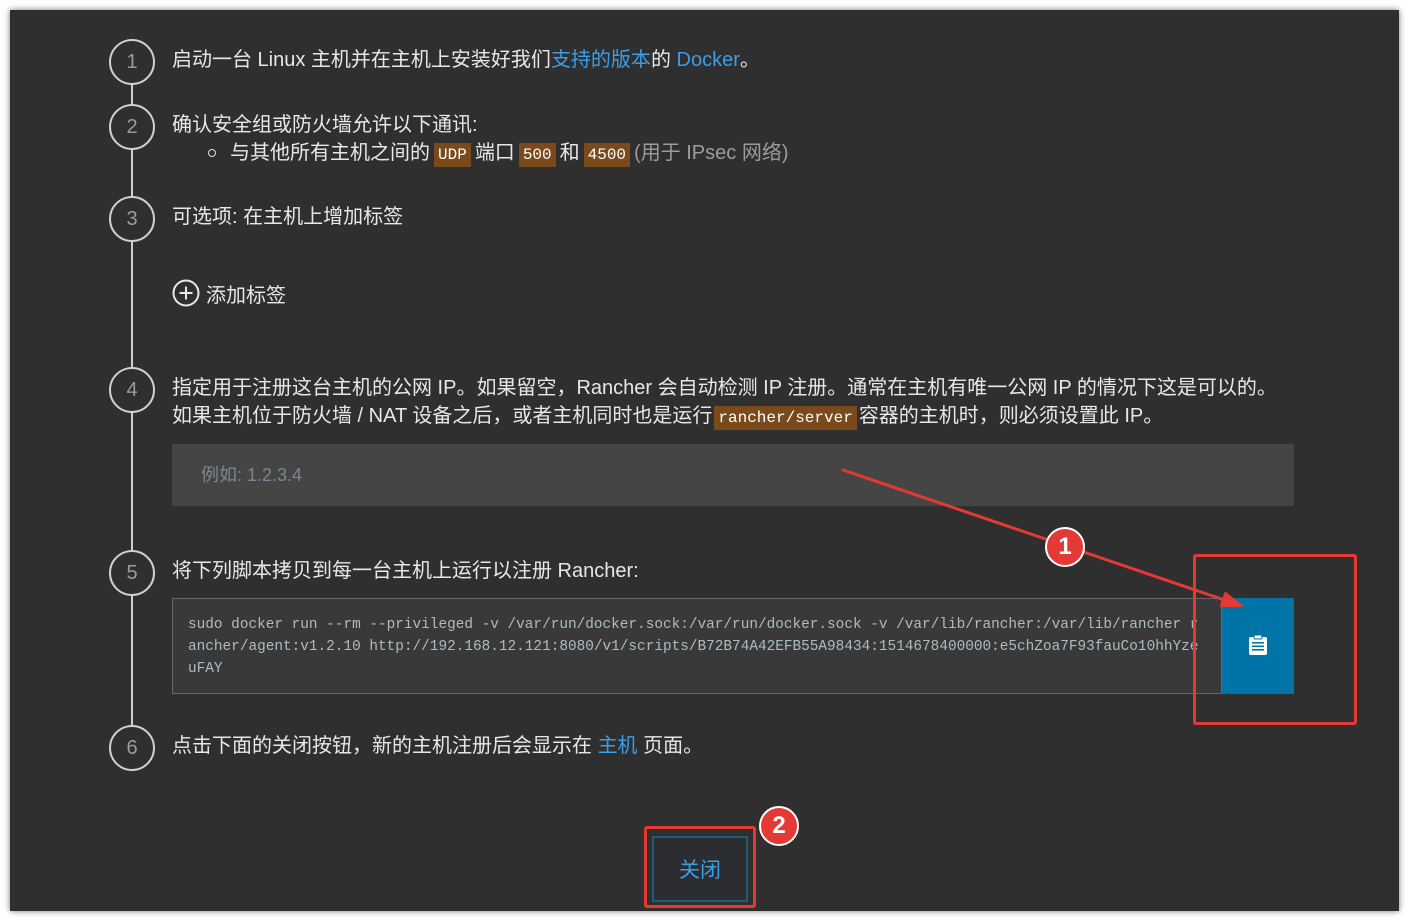 The image size is (1409, 921). What do you see at coordinates (733, 475) in the screenshot?
I see `public-ip-input` at bounding box center [733, 475].